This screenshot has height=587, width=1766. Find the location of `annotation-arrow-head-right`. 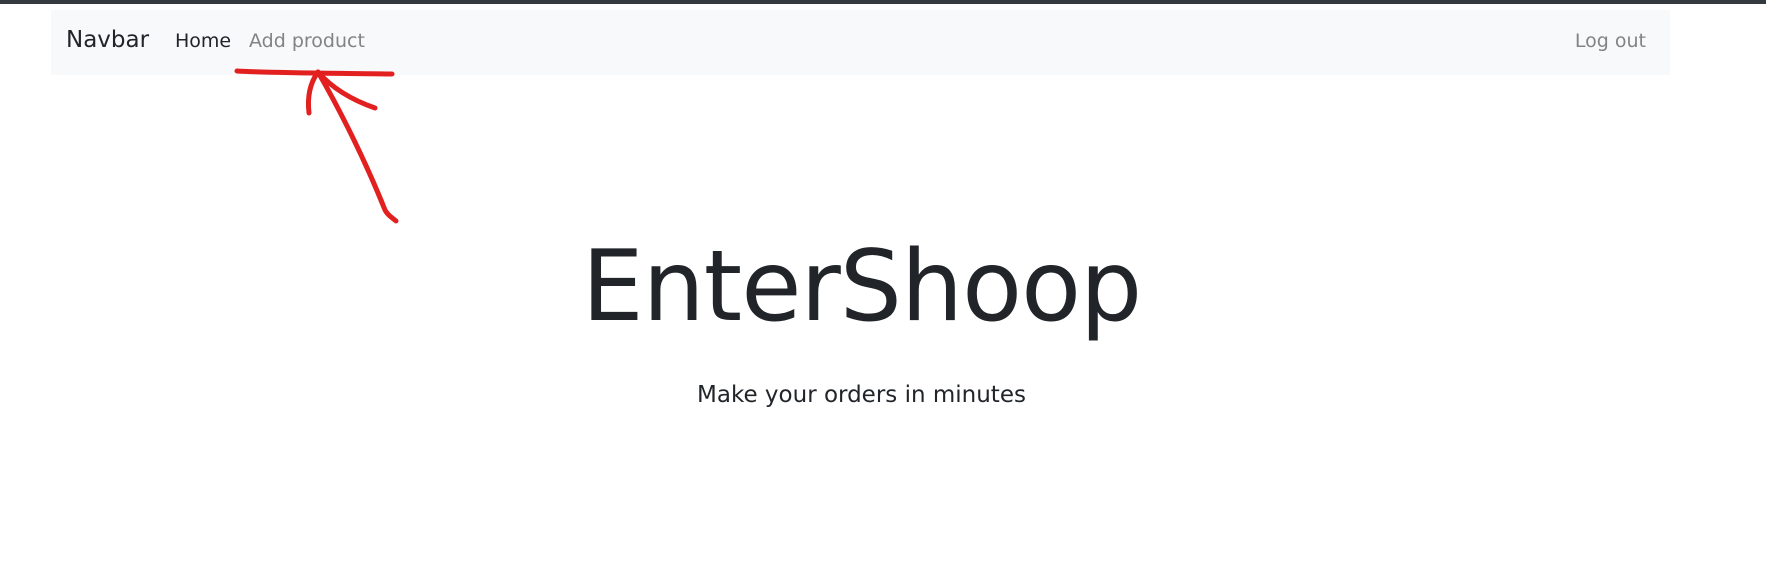

annotation-arrow-head-right is located at coordinates (346, 90).